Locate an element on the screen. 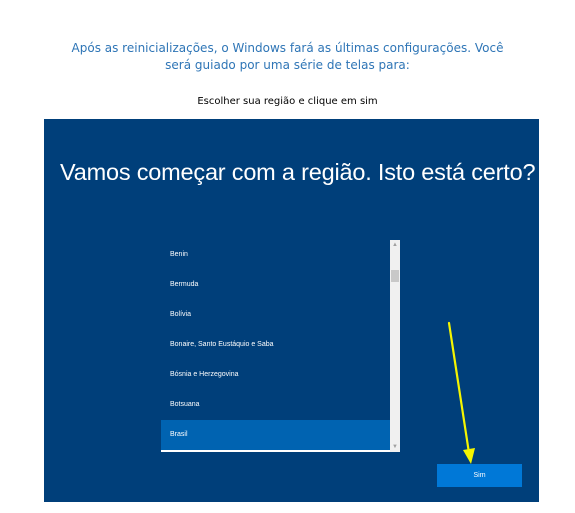  intro-line-2: será guiado por uma série de telas para: is located at coordinates (287, 65).